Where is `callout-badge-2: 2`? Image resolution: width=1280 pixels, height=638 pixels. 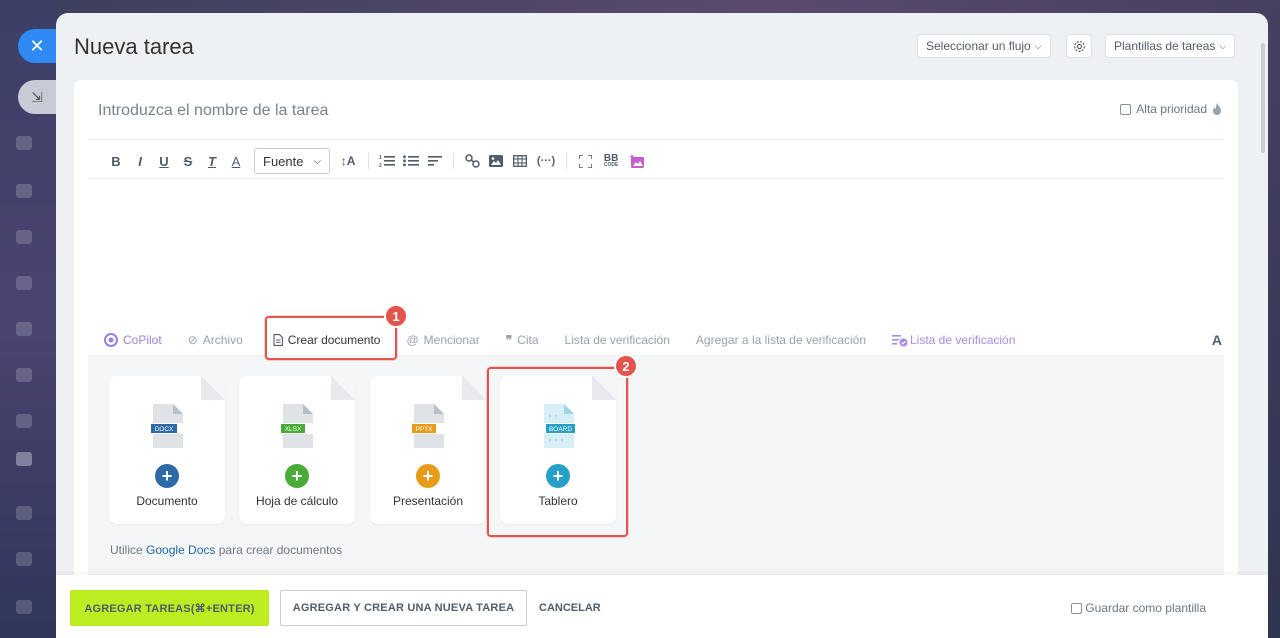
callout-badge-2: 2 is located at coordinates (626, 366).